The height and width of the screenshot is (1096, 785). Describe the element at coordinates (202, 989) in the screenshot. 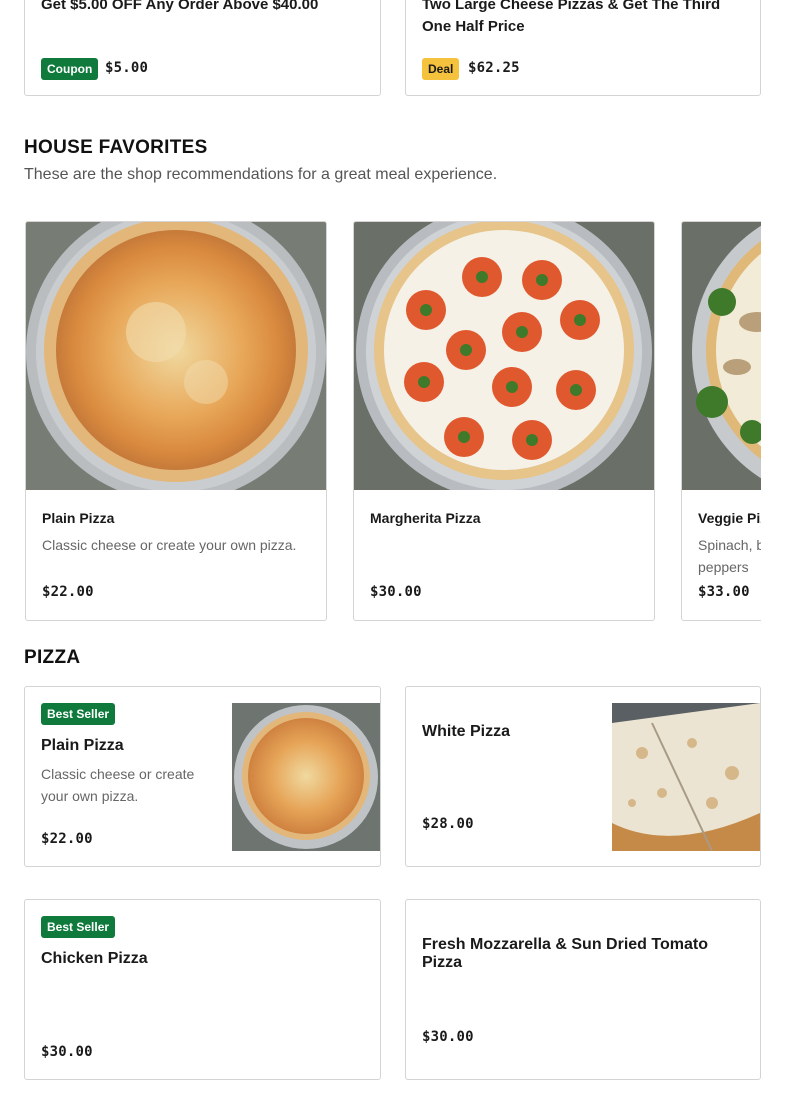

I see `menu-item-chicken-pizza: Best Seller Chicken Pizza $30.00` at that location.